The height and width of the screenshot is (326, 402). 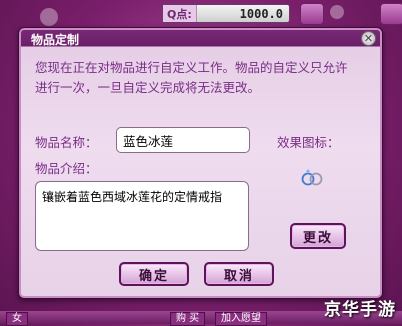 I want to click on qpoints-label: Q点:, so click(x=180, y=13).